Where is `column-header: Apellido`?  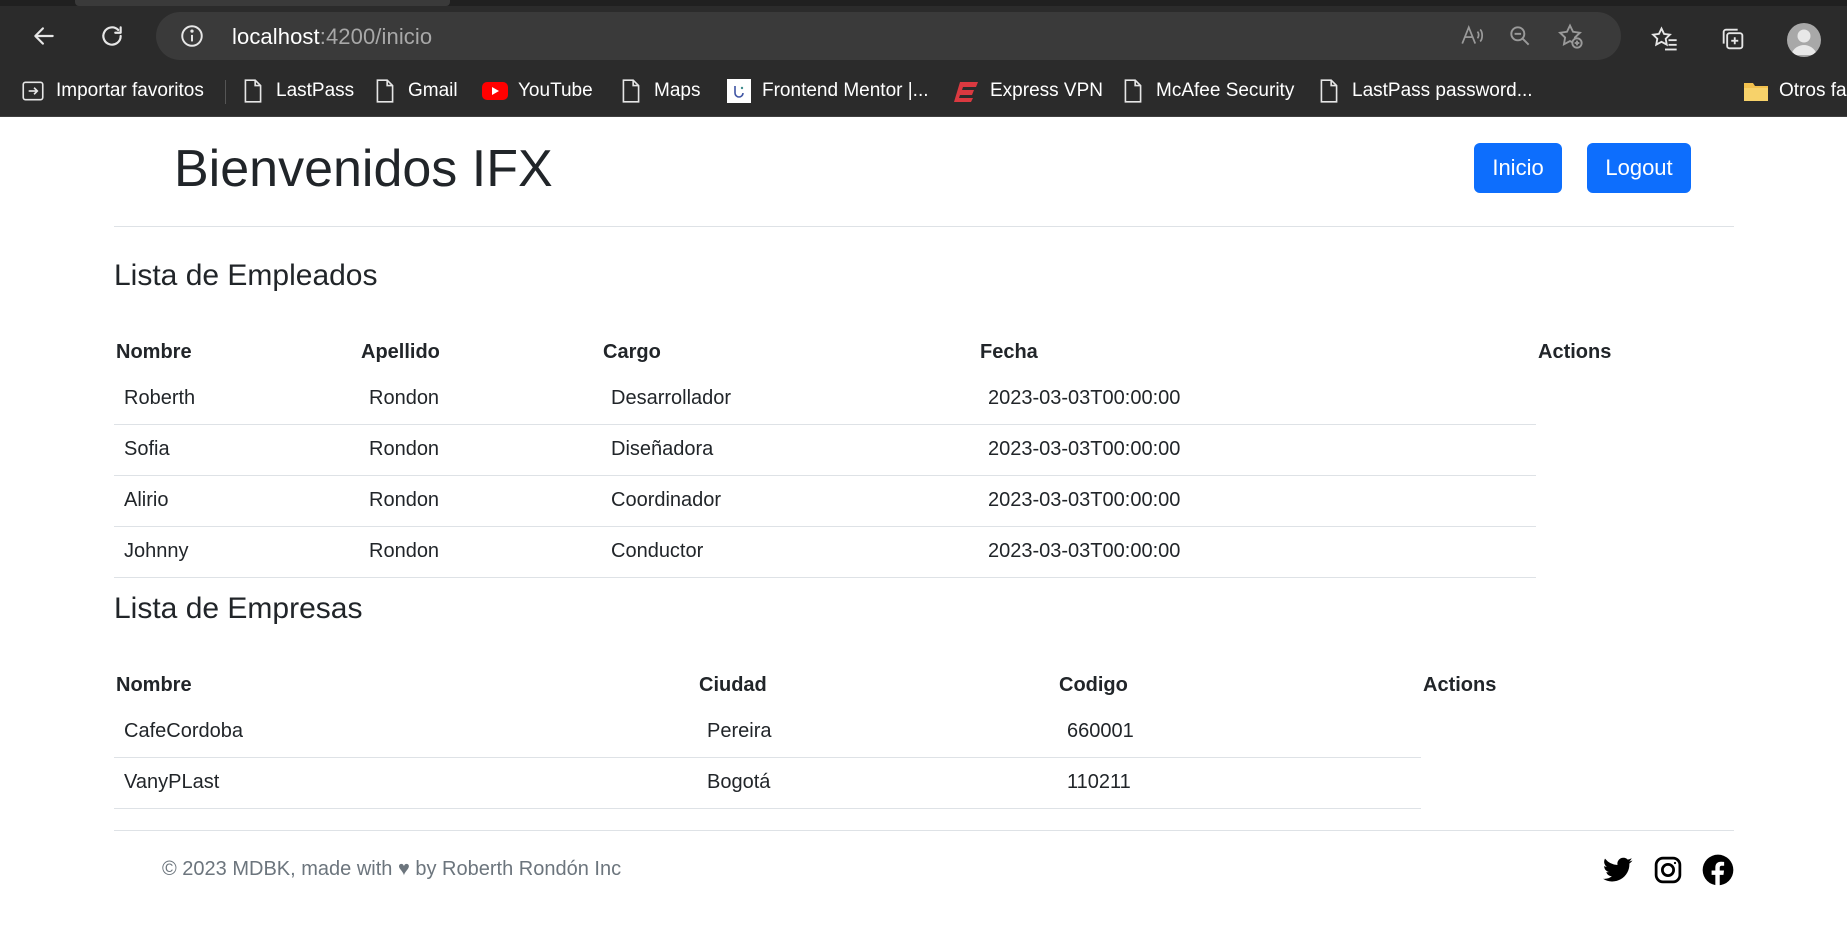
column-header: Apellido is located at coordinates (400, 351).